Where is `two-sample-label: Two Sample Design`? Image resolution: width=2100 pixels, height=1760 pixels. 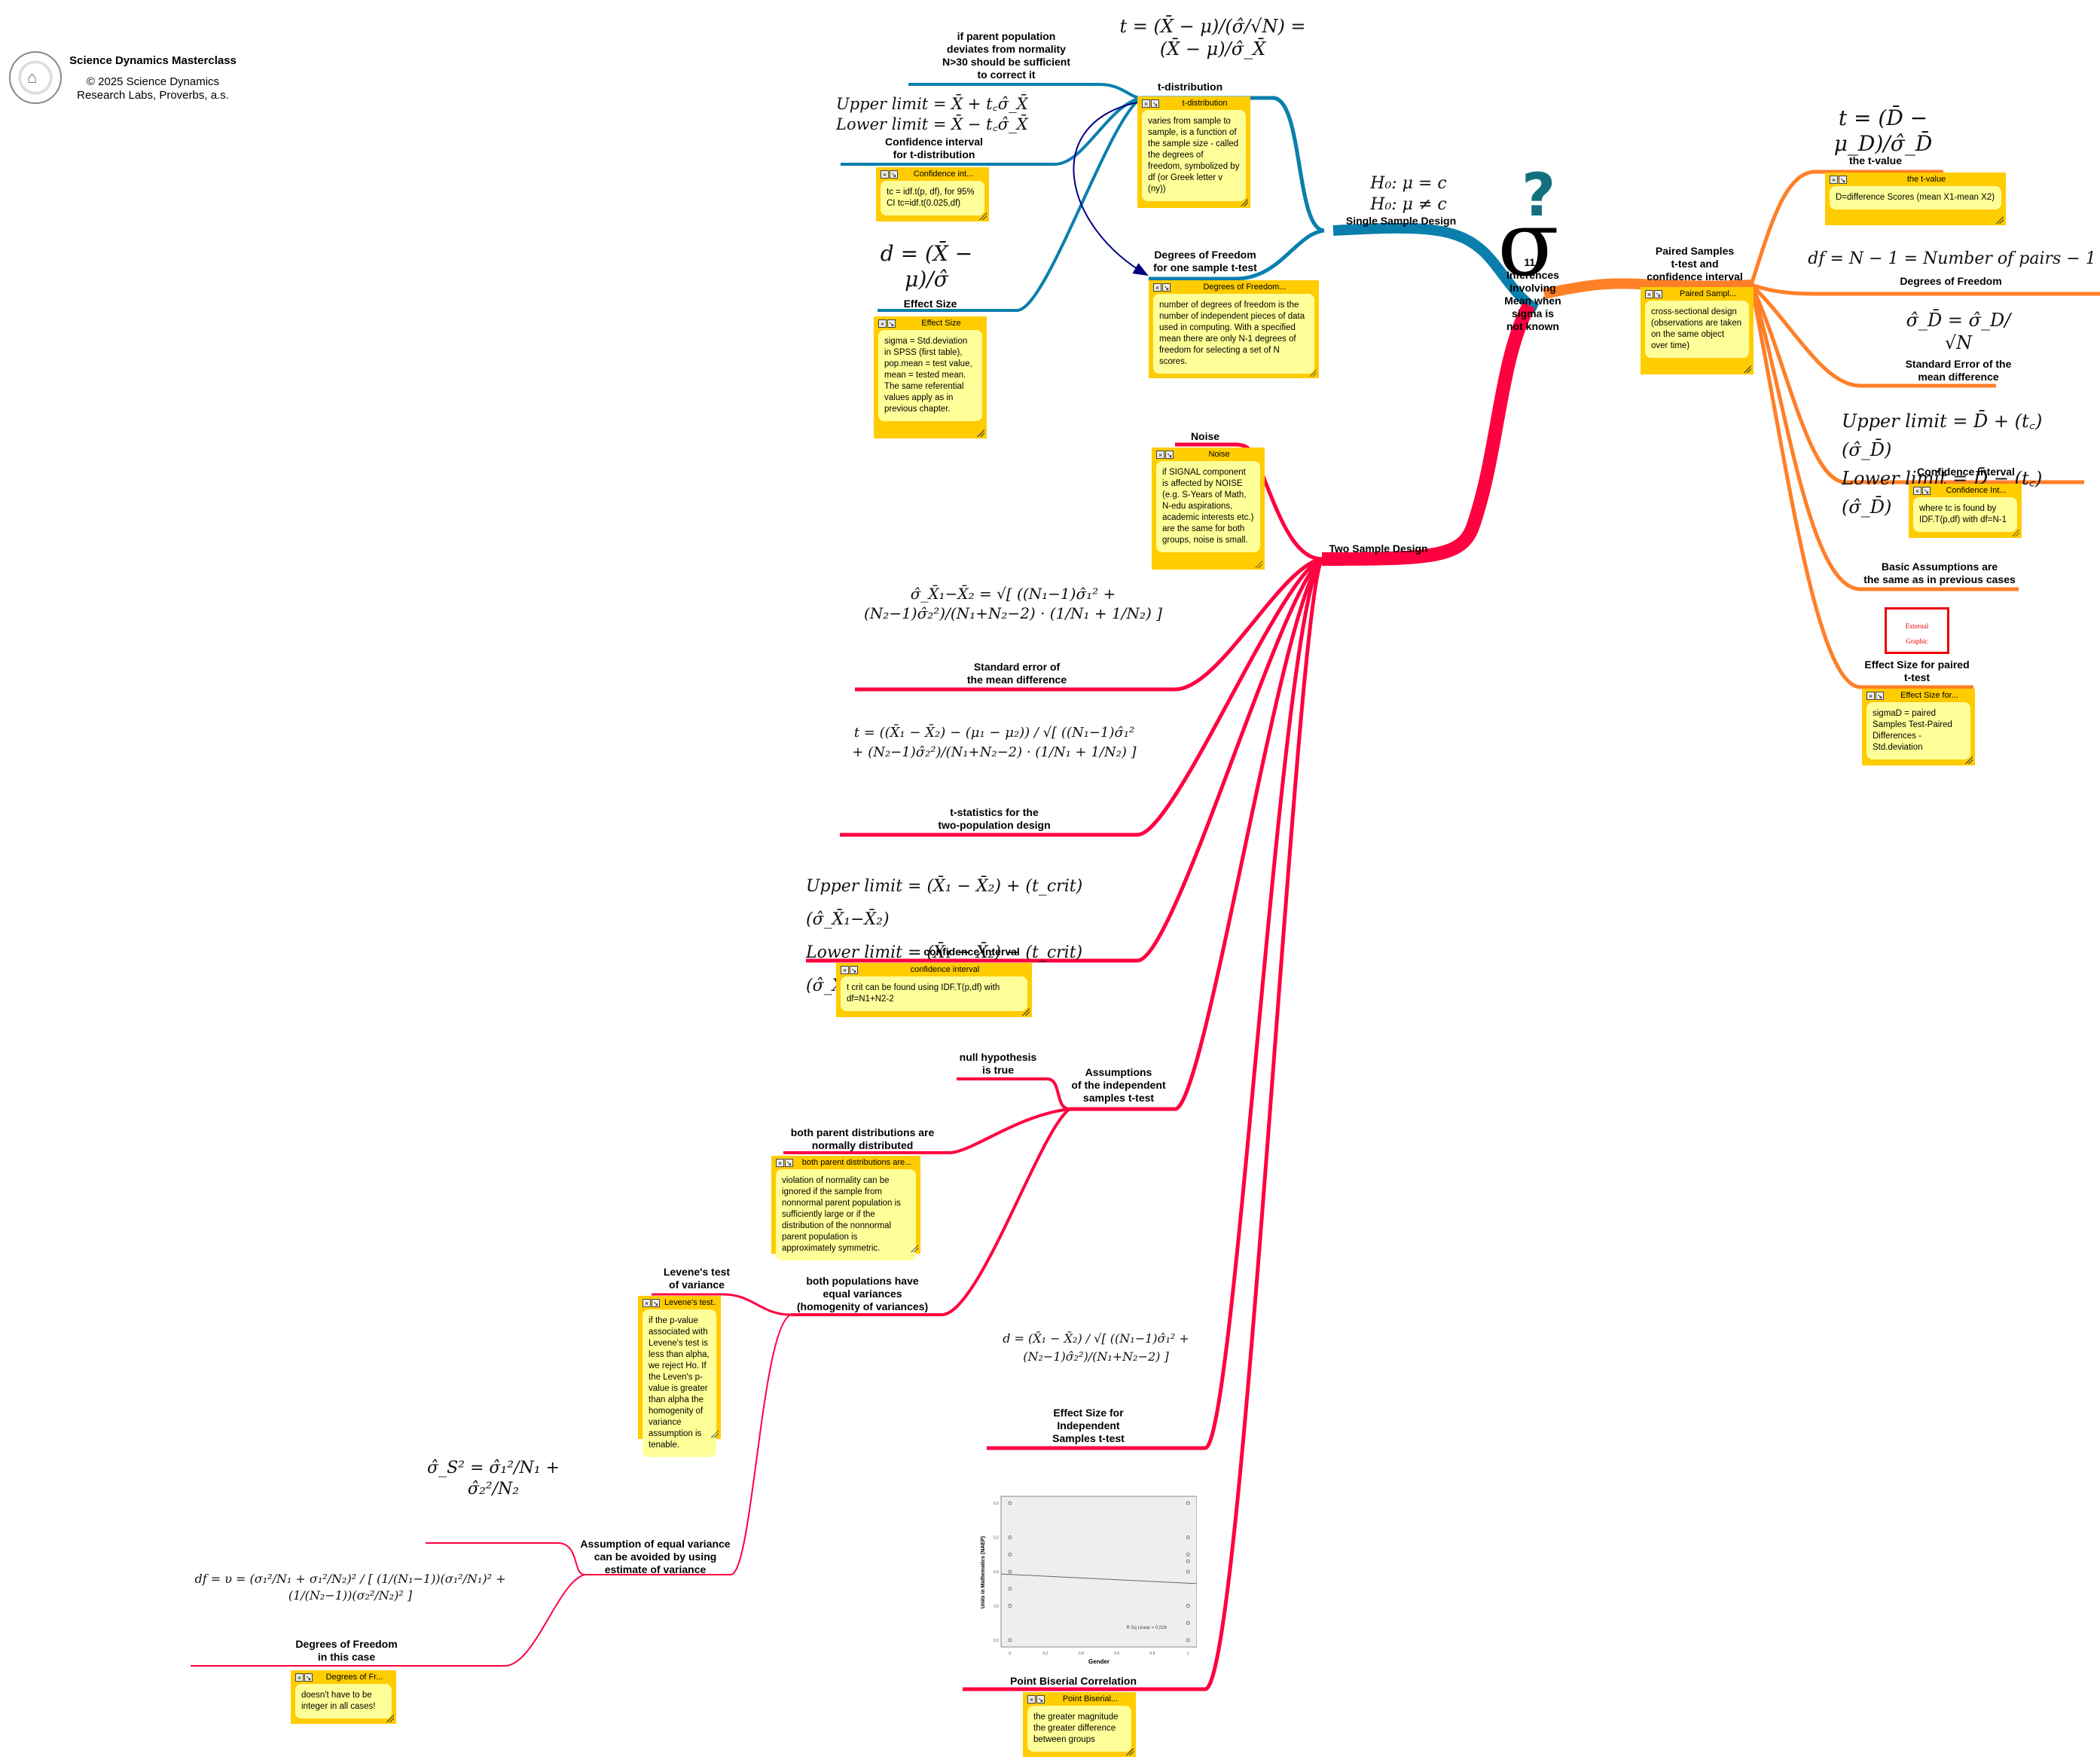
two-sample-label: Two Sample Design is located at coordinates (1378, 549).